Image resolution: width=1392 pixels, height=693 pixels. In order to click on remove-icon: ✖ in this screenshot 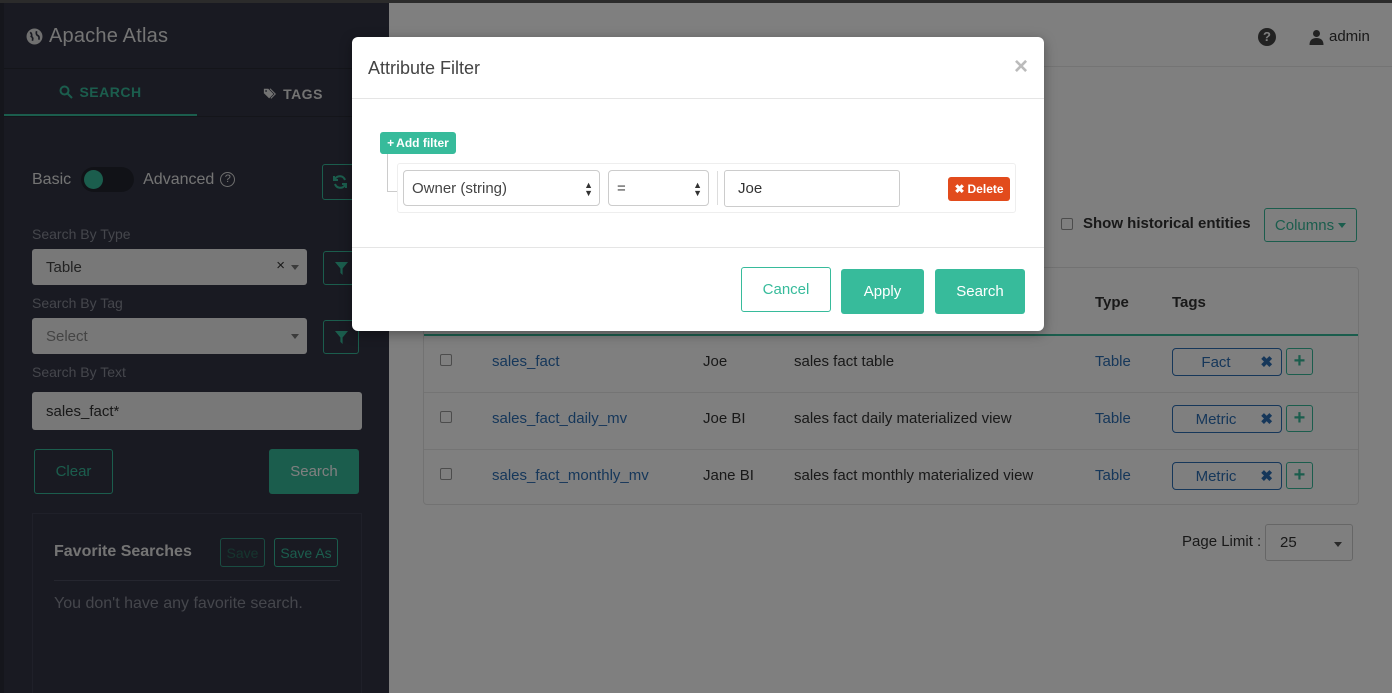, I will do `click(959, 189)`.